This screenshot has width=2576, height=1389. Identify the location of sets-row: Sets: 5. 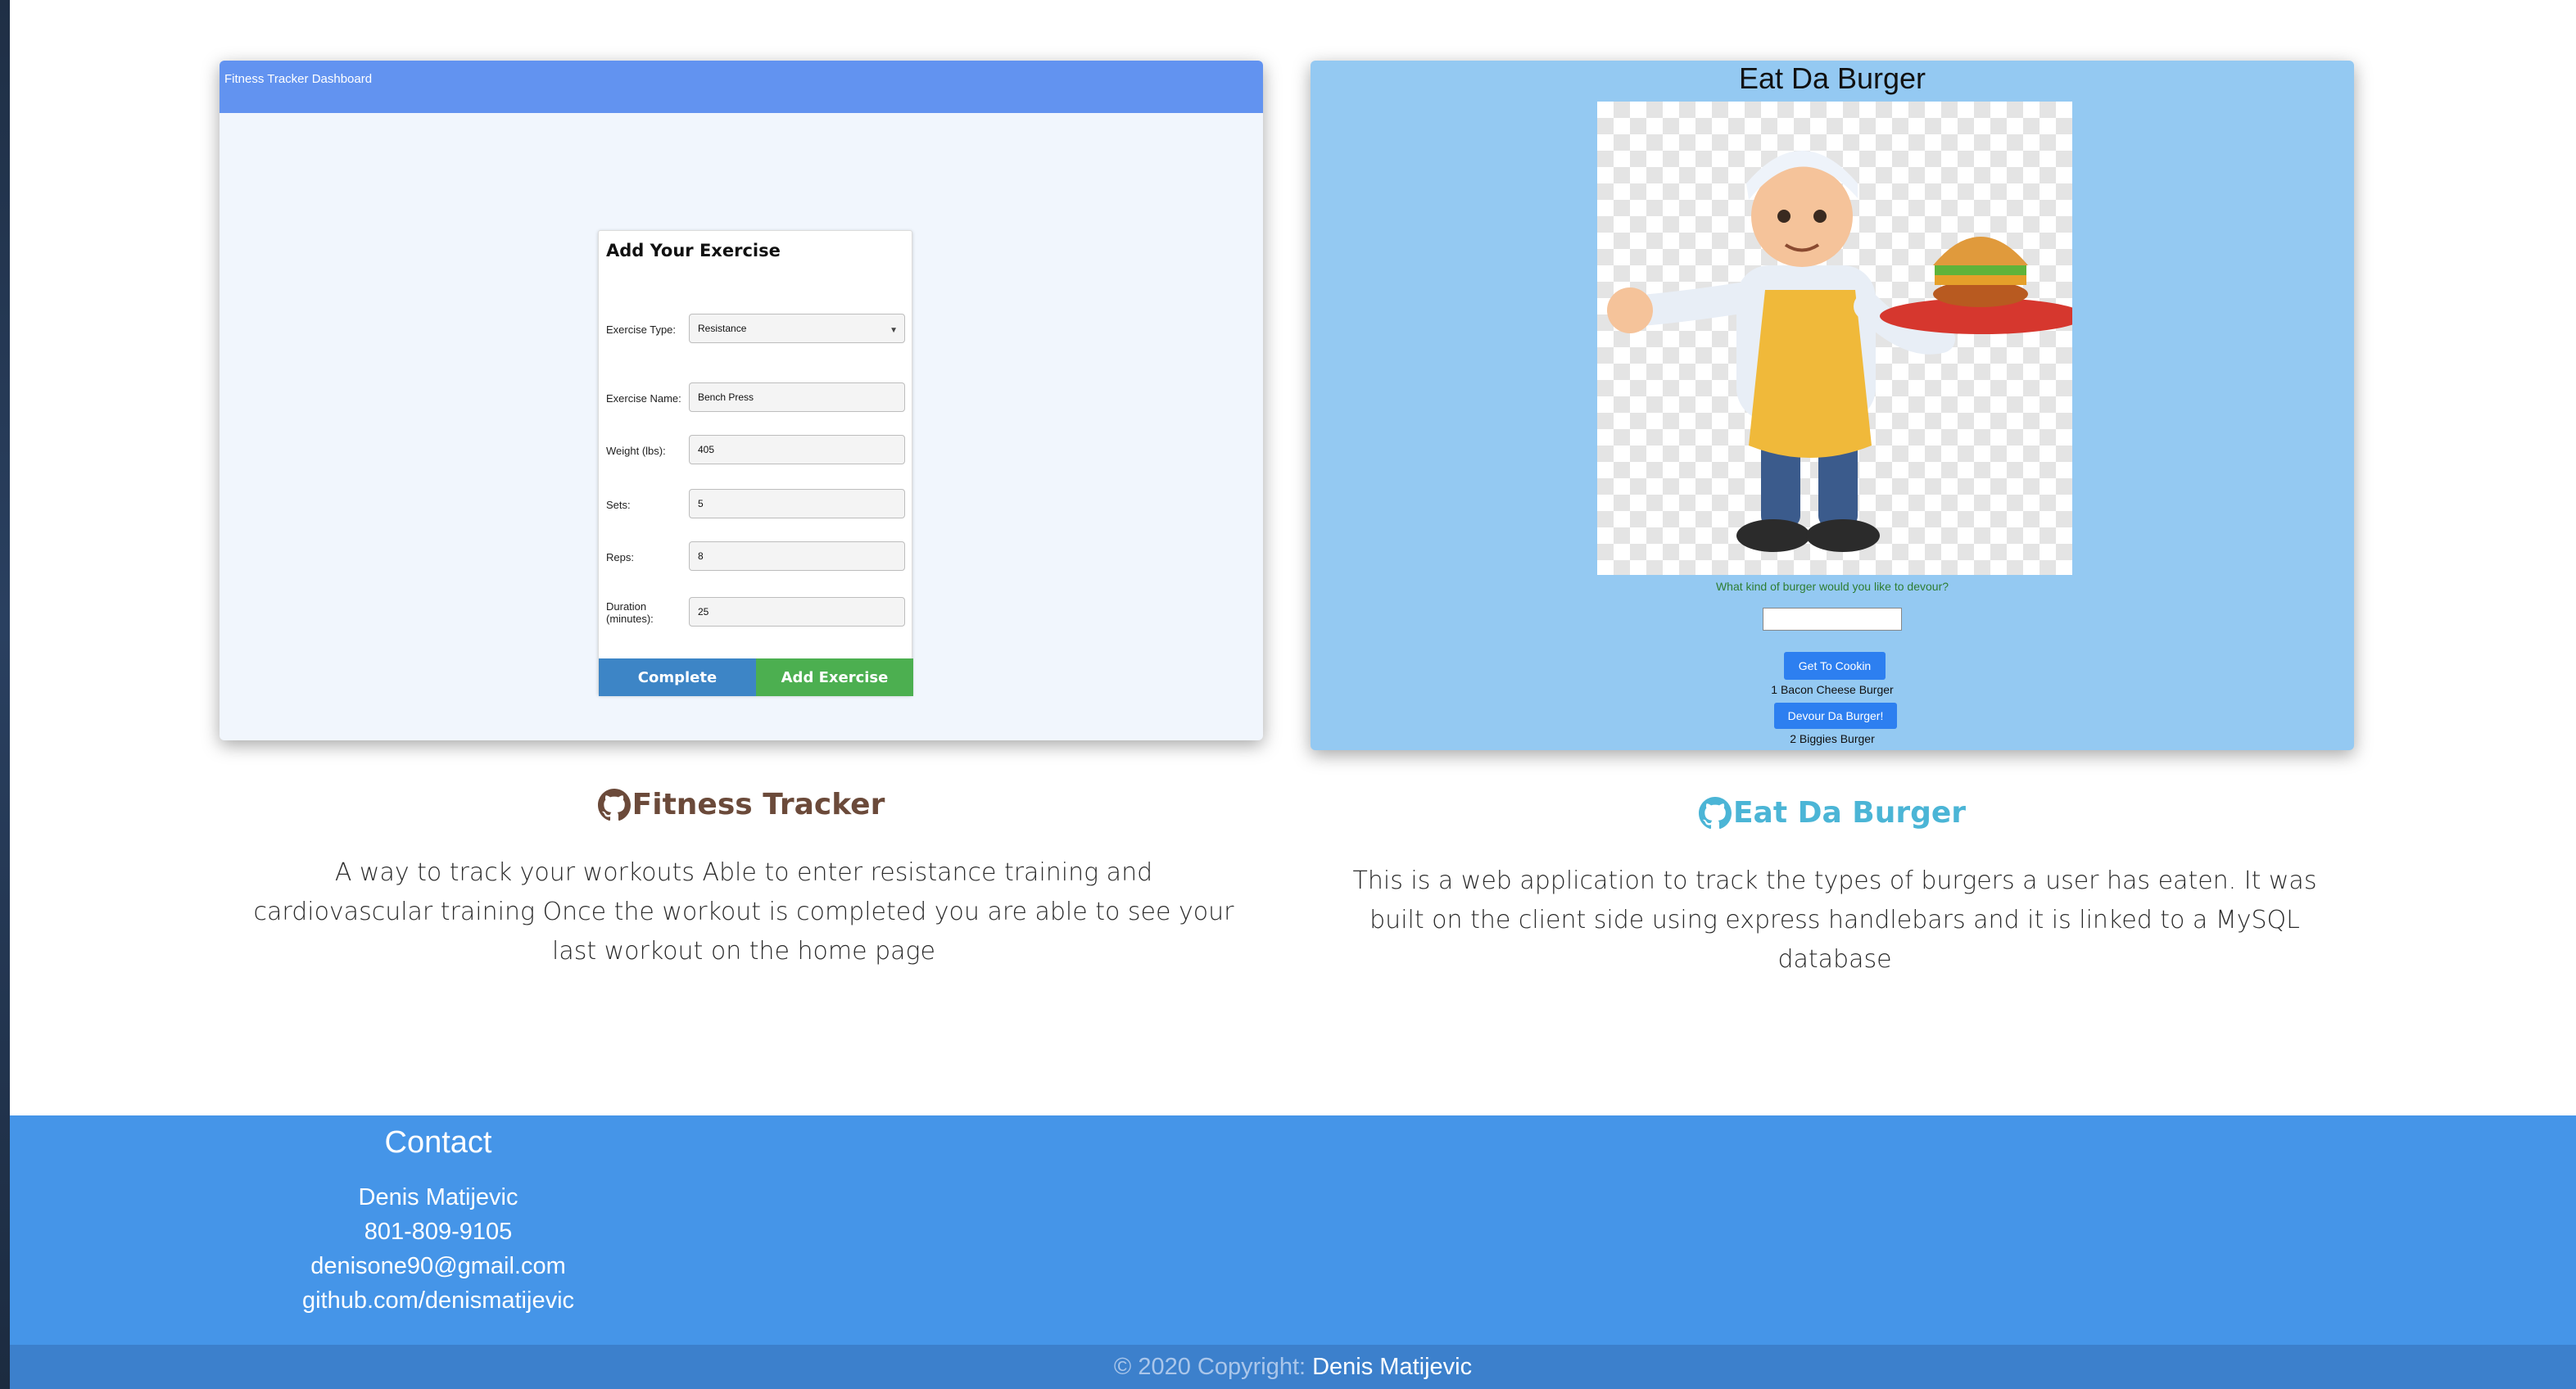
(756, 504).